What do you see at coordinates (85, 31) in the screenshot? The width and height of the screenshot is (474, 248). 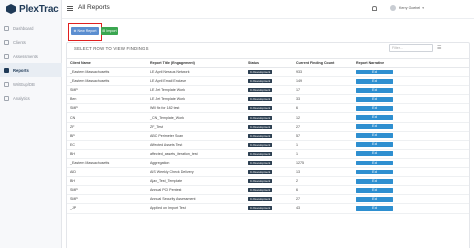 I see `new-report-button: ⊕ New Report` at bounding box center [85, 31].